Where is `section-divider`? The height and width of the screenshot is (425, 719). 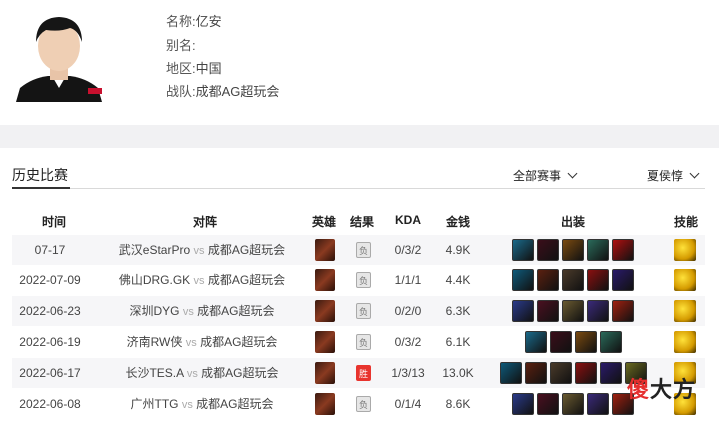
section-divider is located at coordinates (359, 136).